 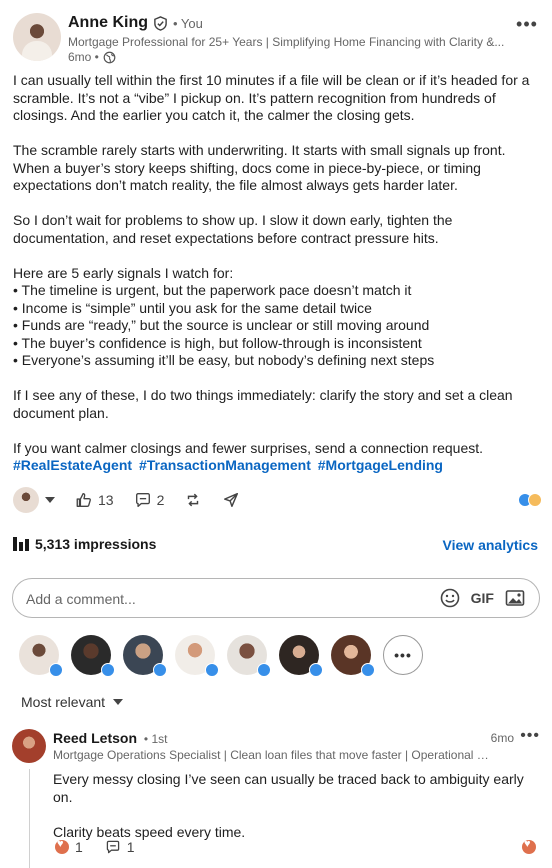 I want to click on more-reactors-button: •••, so click(x=403, y=655).